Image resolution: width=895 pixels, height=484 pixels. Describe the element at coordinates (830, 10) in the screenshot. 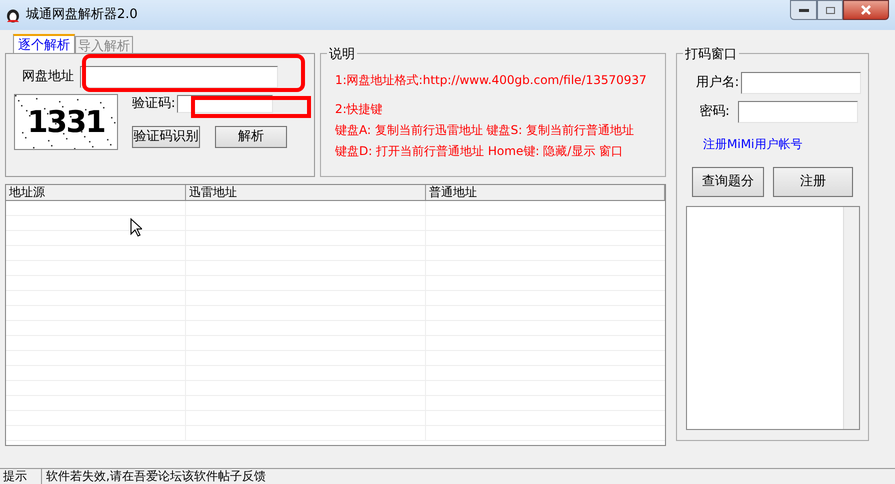

I see `maximize-button` at that location.